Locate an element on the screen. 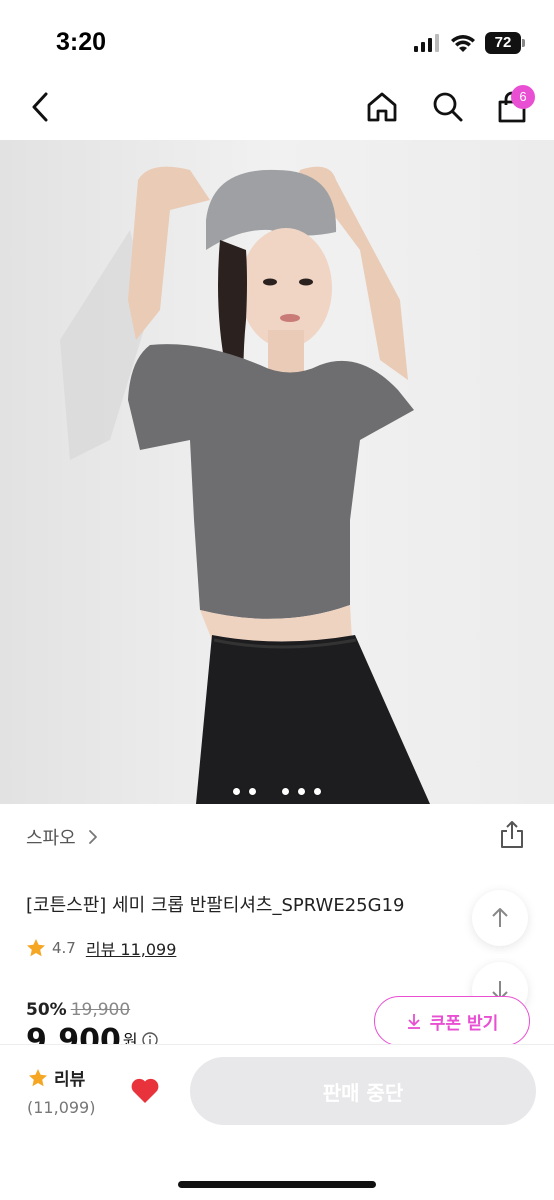 This screenshot has height=1200, width=554. carousel-page-indicator is located at coordinates (277, 789).